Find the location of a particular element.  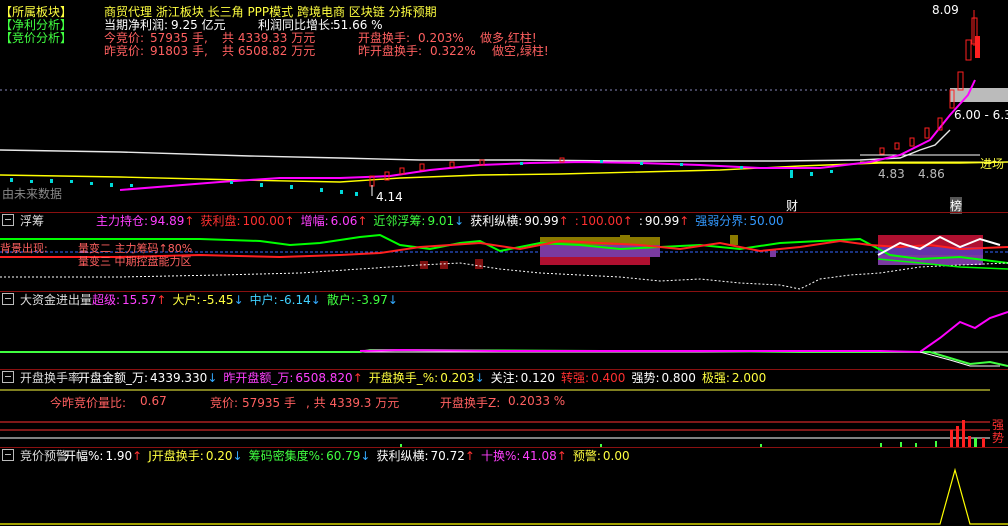

turnover-item-label: 开盘金额_万: is located at coordinates (113, 378).